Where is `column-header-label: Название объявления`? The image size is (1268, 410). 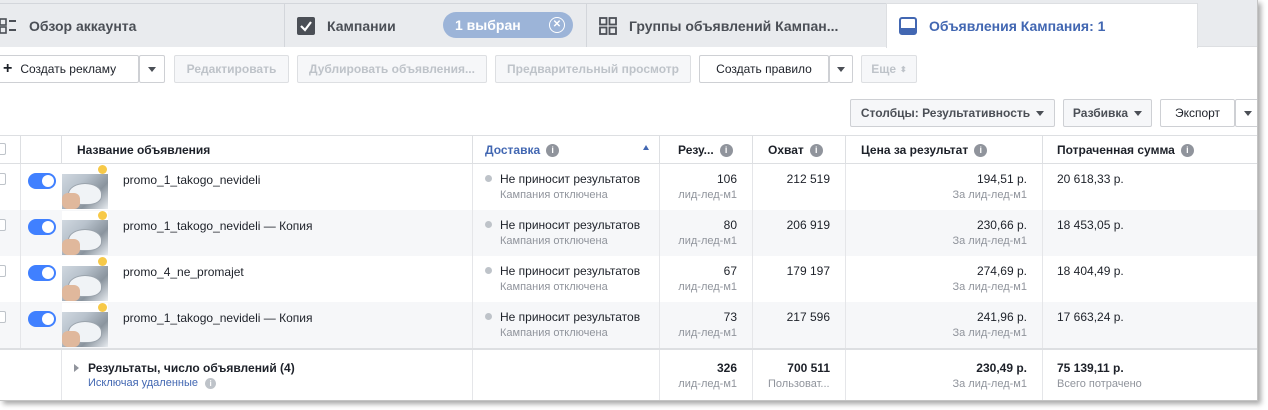
column-header-label: Название объявления is located at coordinates (144, 150).